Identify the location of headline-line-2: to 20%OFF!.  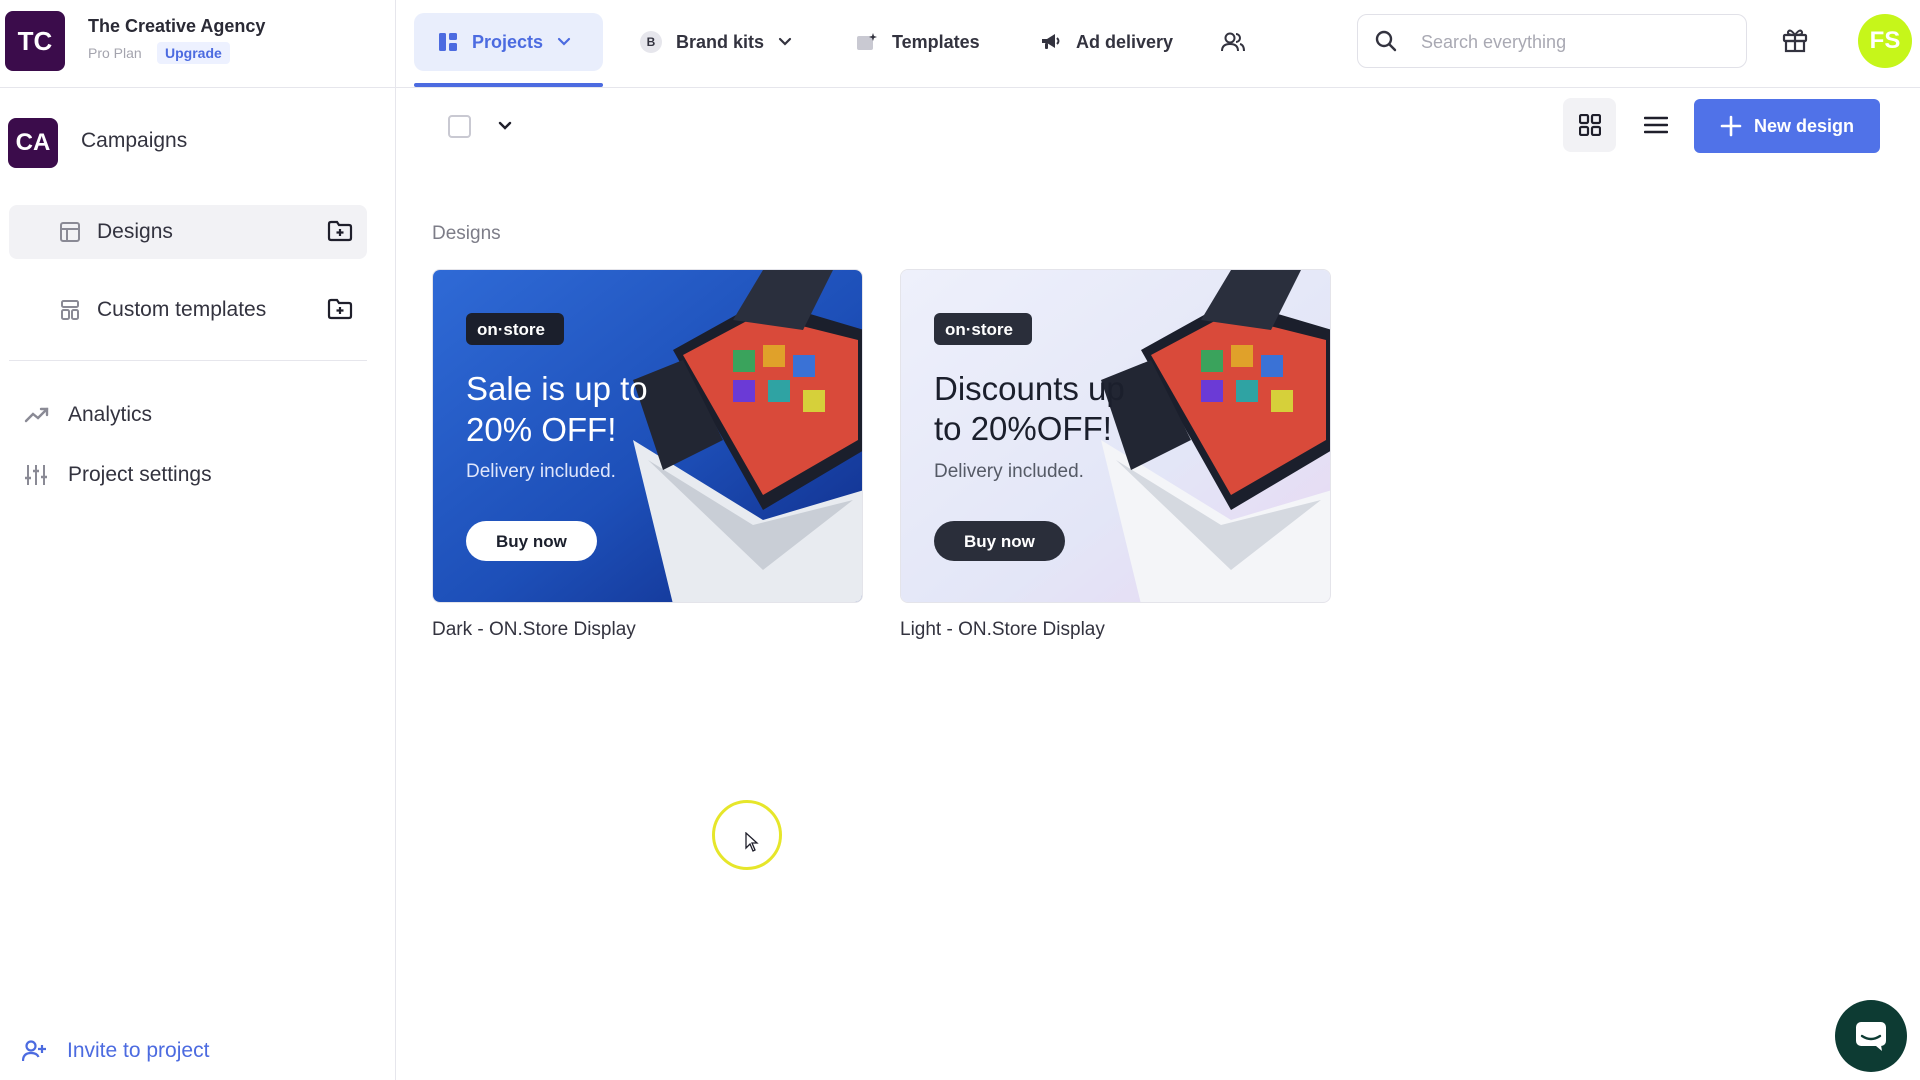
(1023, 428).